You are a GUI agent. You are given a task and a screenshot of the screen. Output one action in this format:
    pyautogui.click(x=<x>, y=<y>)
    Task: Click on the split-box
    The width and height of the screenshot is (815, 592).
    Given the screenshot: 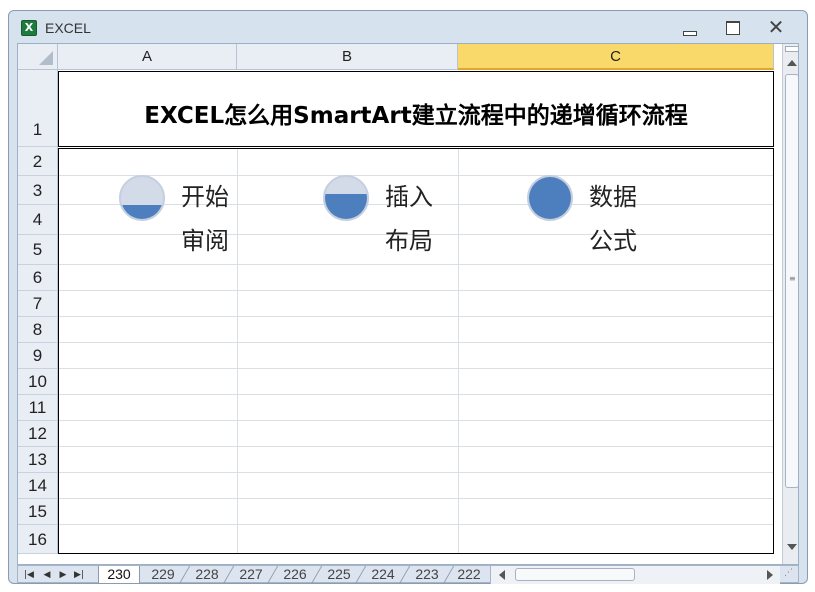 What is the action you would take?
    pyautogui.click(x=791, y=49)
    